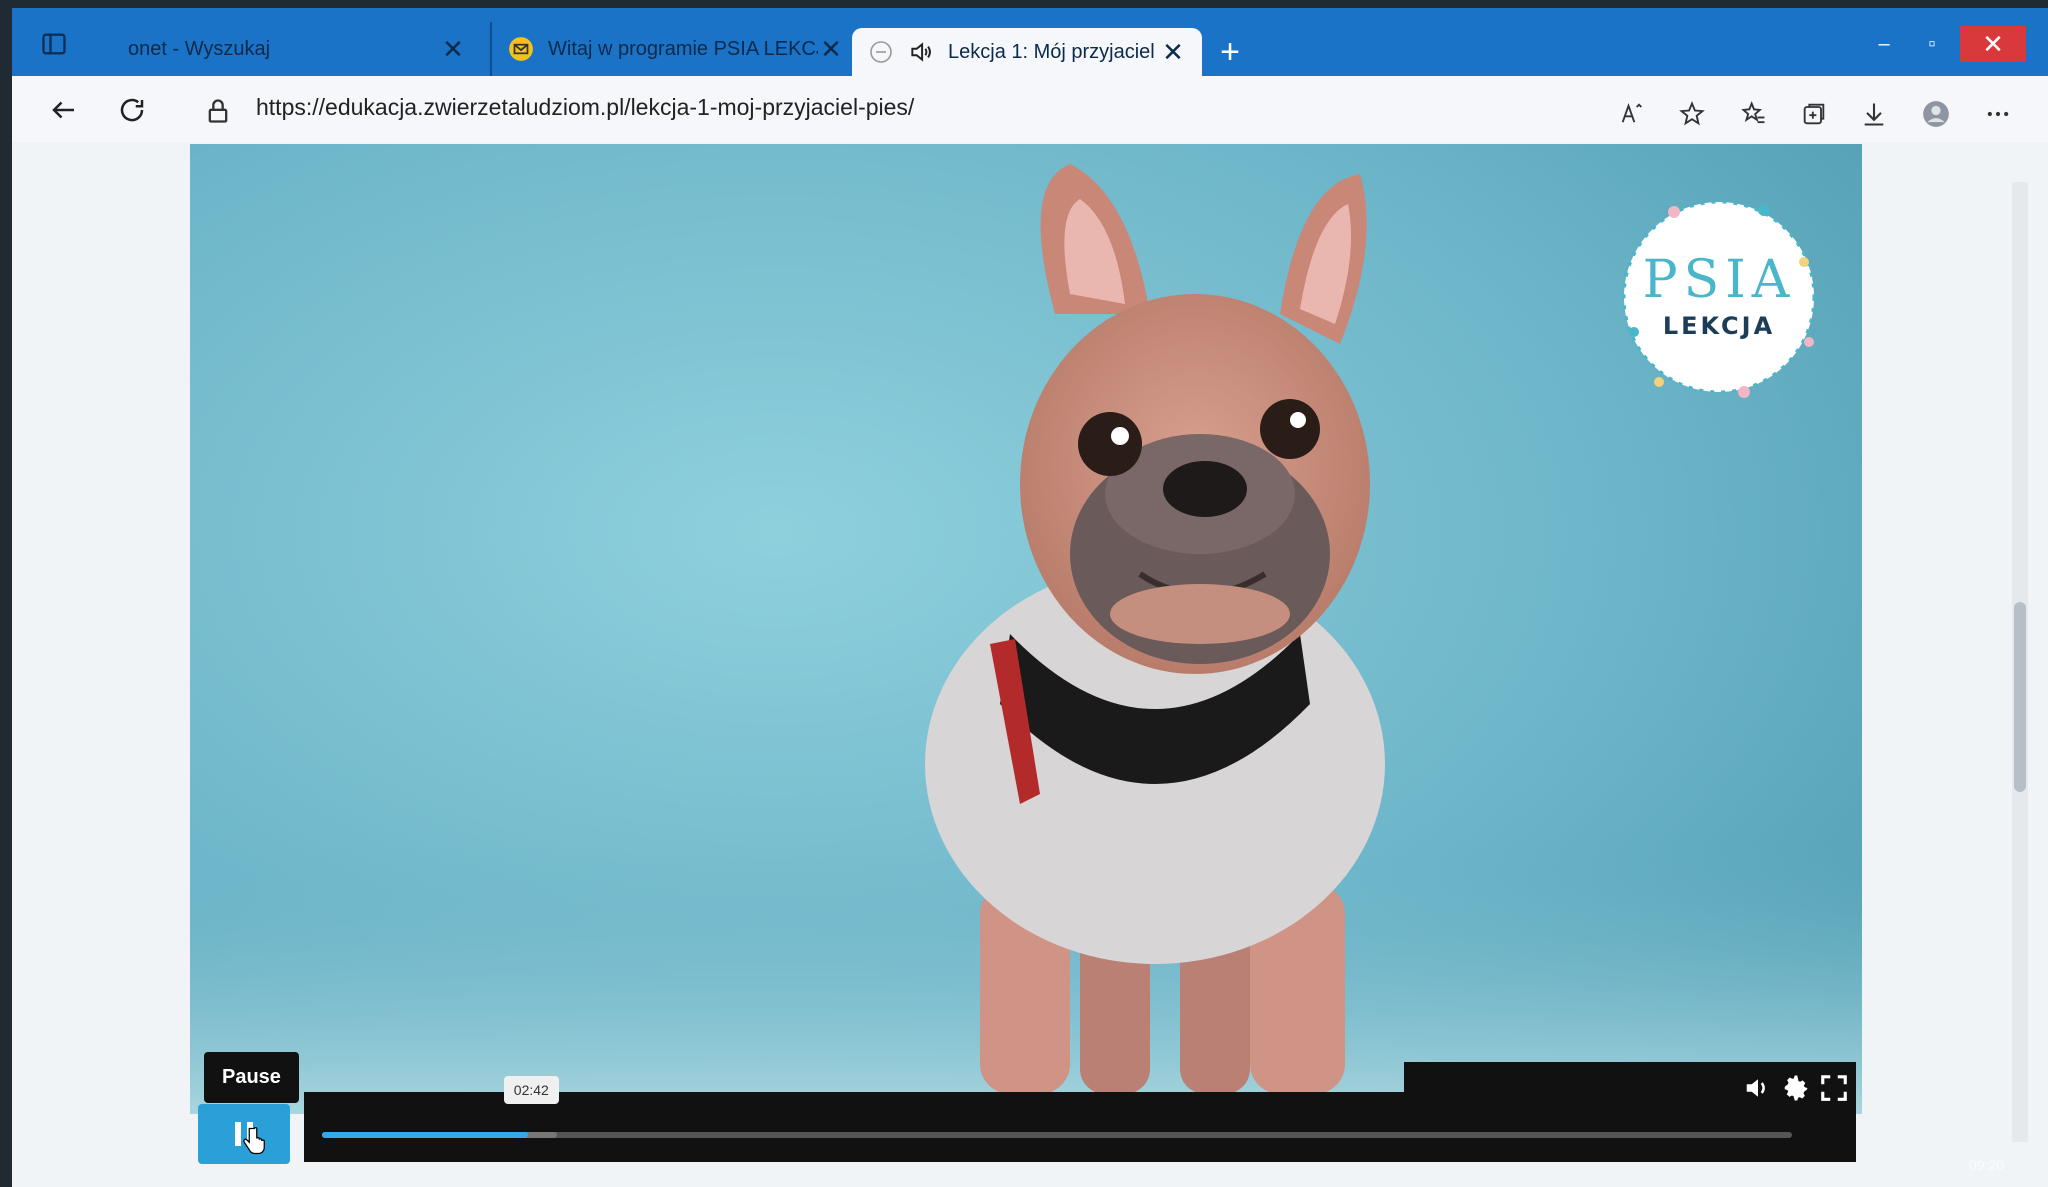 This screenshot has width=2048, height=1187. What do you see at coordinates (521, 49) in the screenshot?
I see `mail-favicon-icon` at bounding box center [521, 49].